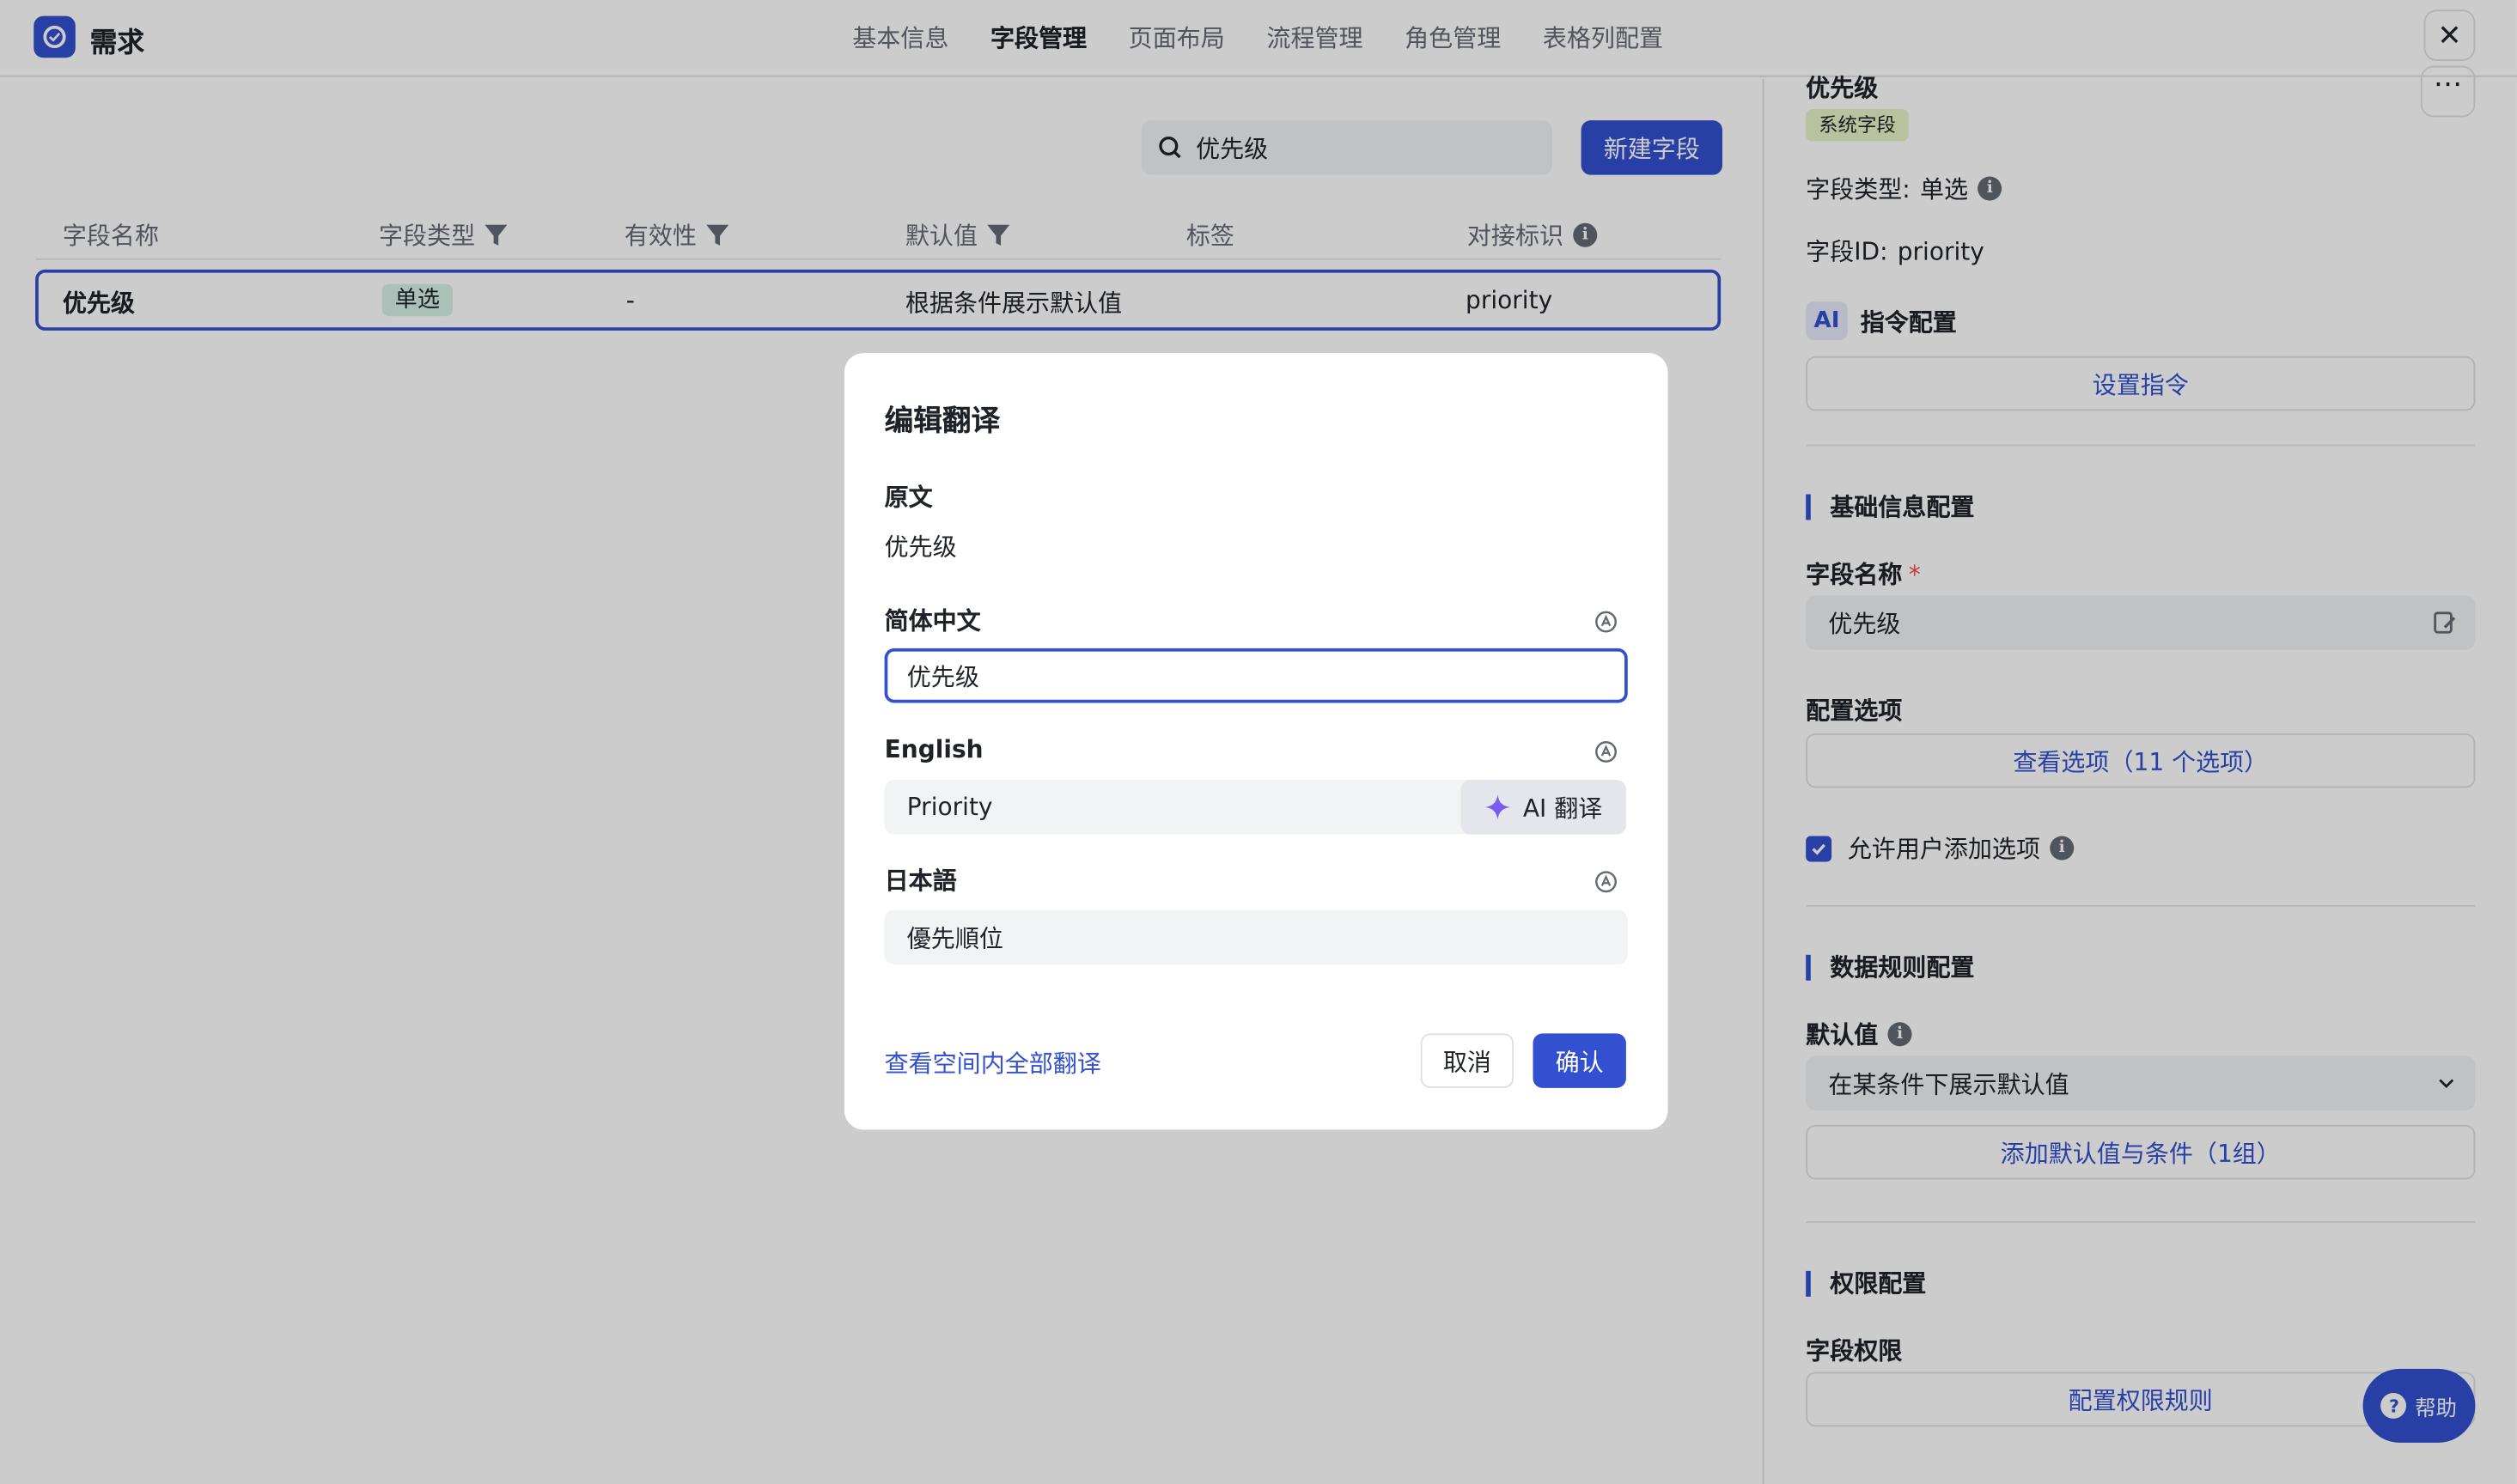 The image size is (2517, 1484). Describe the element at coordinates (920, 881) in the screenshot. I see `ja-label: 日本語` at that location.